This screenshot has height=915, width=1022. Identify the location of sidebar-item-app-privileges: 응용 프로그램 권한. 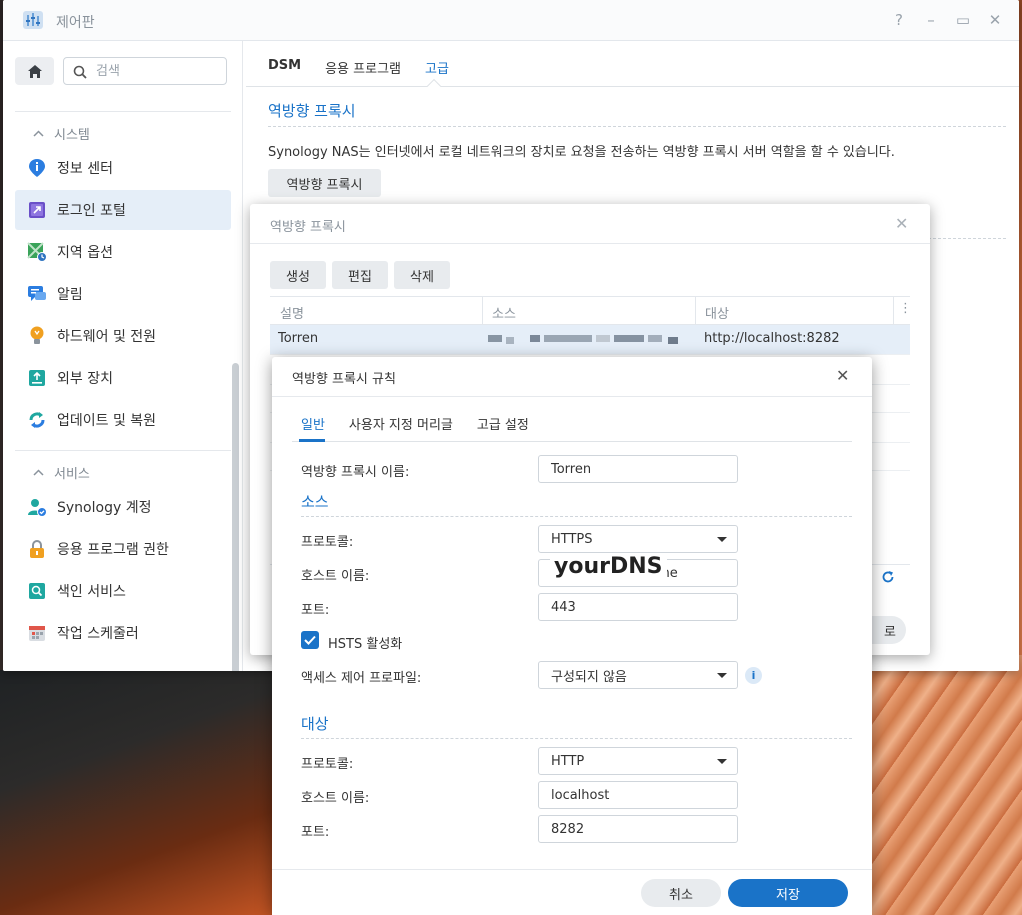
(123, 549).